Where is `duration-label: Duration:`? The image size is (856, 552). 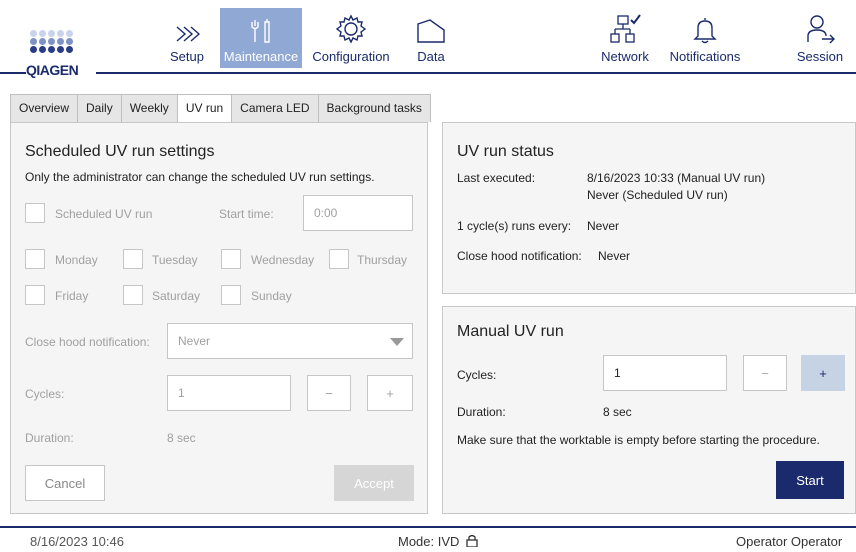
duration-label: Duration: is located at coordinates (49, 438).